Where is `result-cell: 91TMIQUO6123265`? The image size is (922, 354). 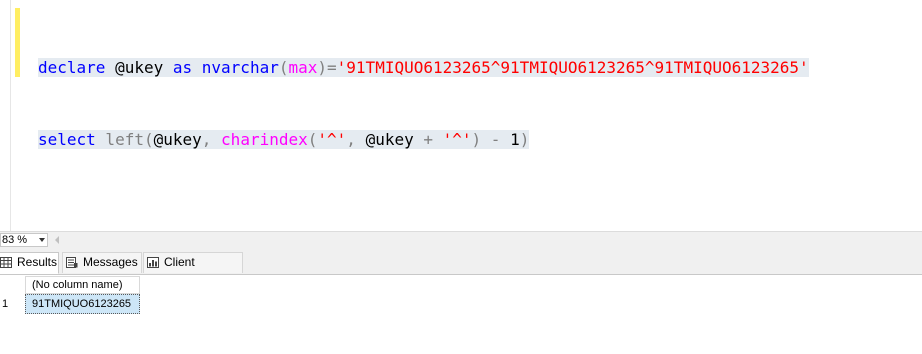 result-cell: 91TMIQUO6123265 is located at coordinates (82, 304).